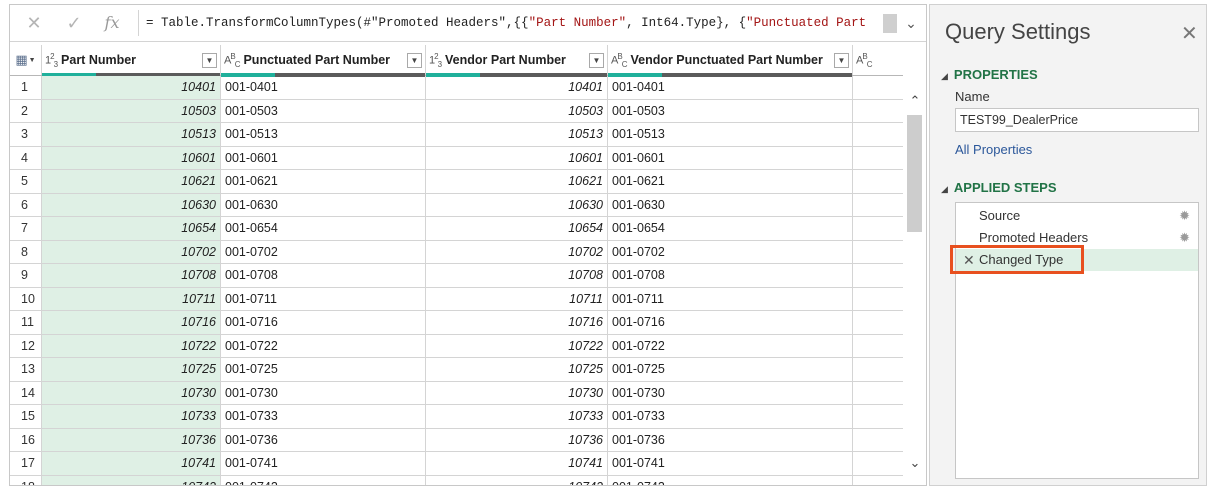 The image size is (1211, 492). Describe the element at coordinates (730, 135) in the screenshot. I see `vendor-punctuated-part-number-cell: 001-0513` at that location.